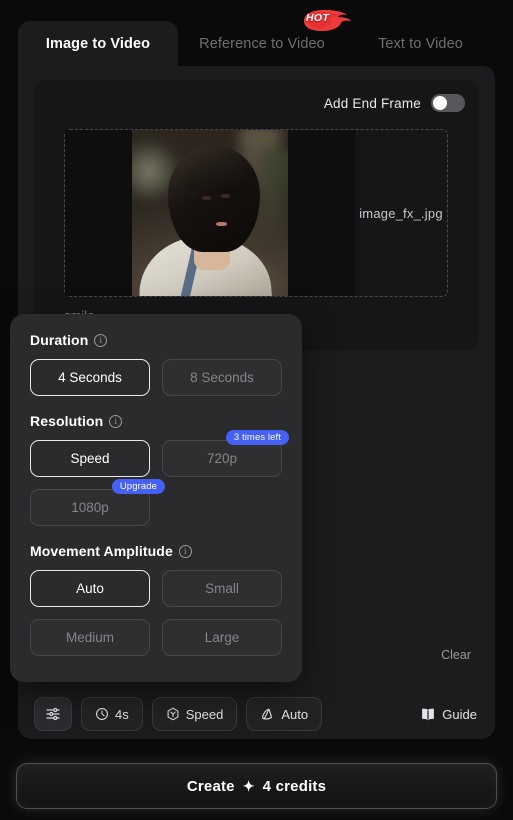 The width and height of the screenshot is (513, 820). I want to click on duration-option-8-seconds: 8 Seconds, so click(222, 377).